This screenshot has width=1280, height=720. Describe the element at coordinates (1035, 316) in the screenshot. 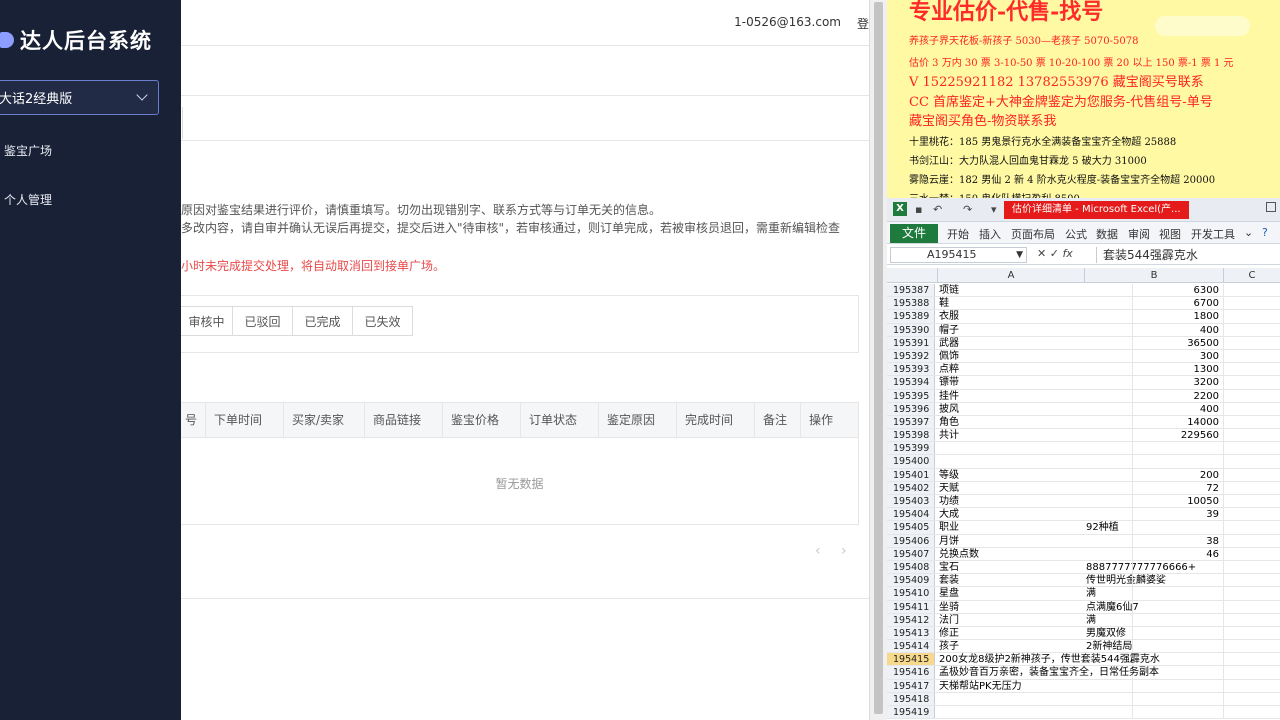

I see `cell-a: 衣服` at that location.